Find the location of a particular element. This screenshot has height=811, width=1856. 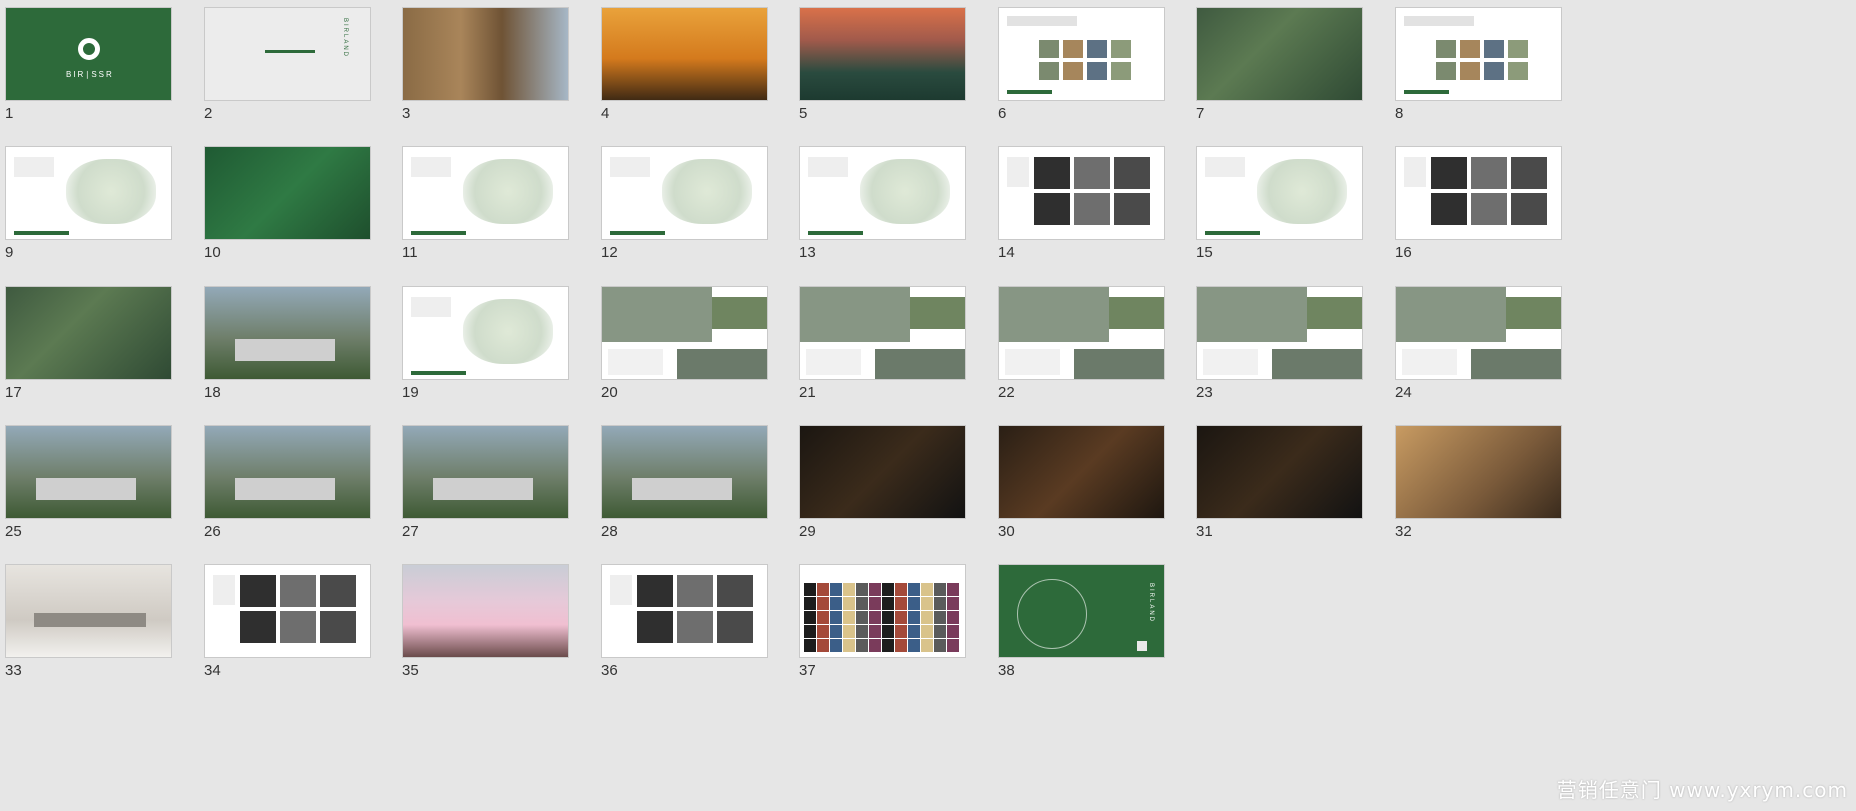

slide-number-11: 11 is located at coordinates (410, 252).